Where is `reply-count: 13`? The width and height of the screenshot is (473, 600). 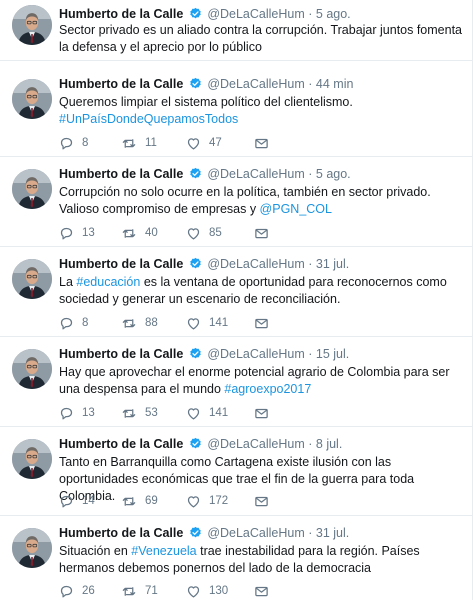 reply-count: 13 is located at coordinates (88, 413).